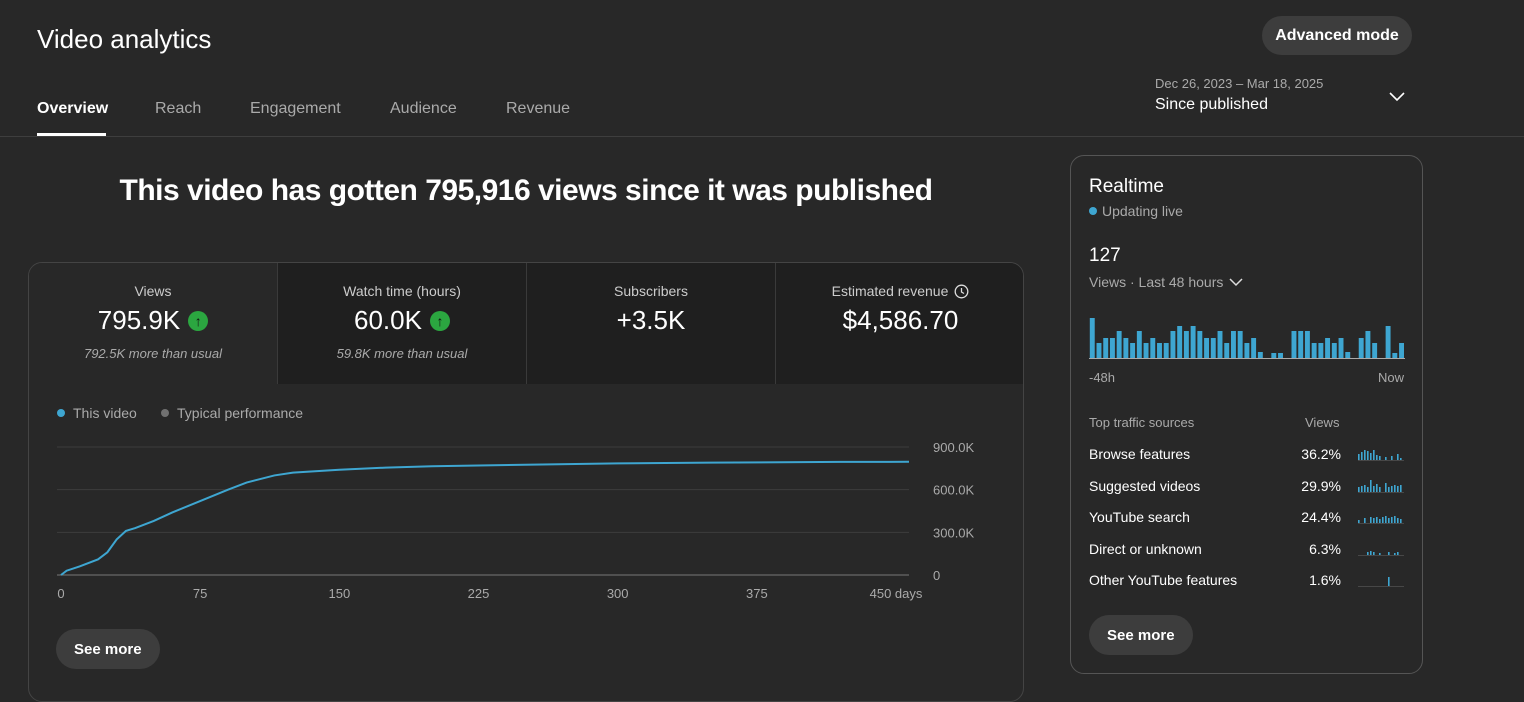 The width and height of the screenshot is (1524, 702). I want to click on clock-icon, so click(961, 291).